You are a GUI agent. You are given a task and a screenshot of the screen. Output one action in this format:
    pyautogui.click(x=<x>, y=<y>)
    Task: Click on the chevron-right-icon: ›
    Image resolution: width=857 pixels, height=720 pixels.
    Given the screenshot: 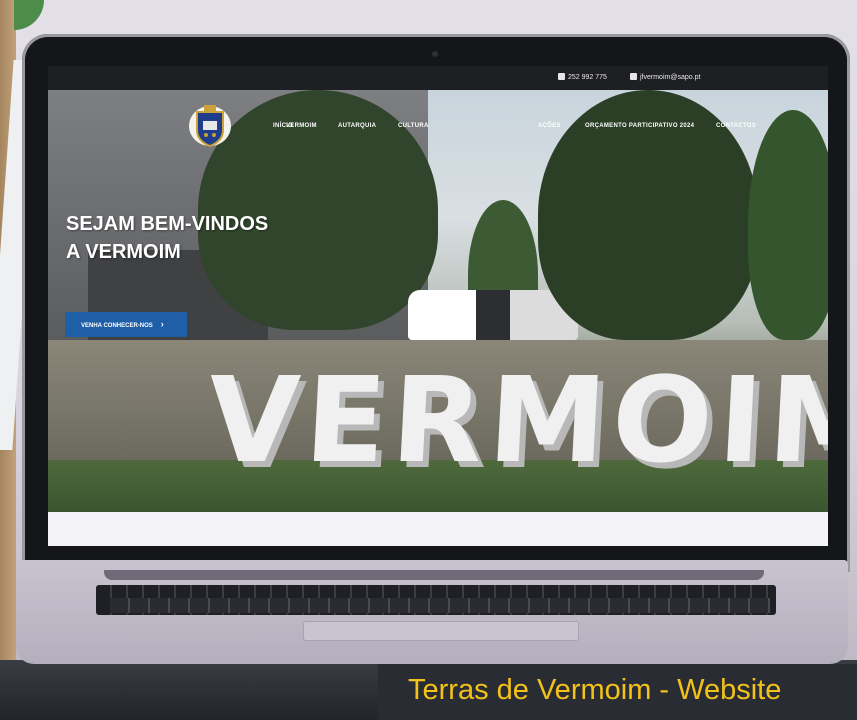 What is the action you would take?
    pyautogui.click(x=162, y=324)
    